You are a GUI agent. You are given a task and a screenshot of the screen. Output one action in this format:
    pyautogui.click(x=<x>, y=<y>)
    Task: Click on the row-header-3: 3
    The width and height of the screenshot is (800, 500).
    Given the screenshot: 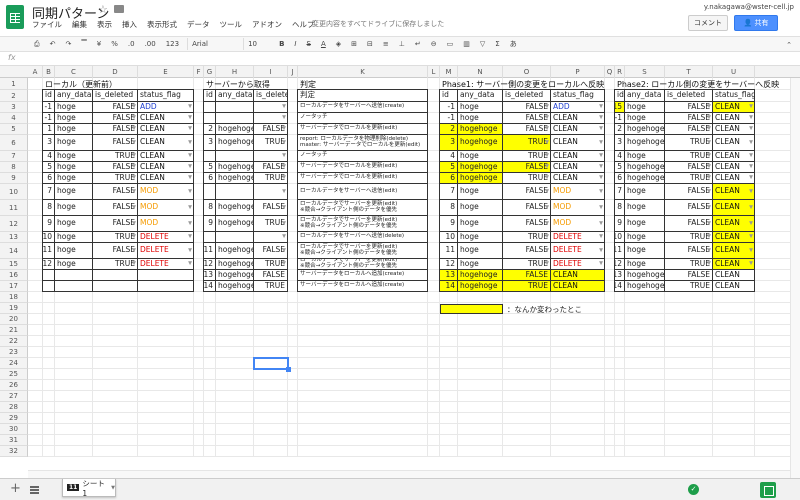 What is the action you would take?
    pyautogui.click(x=14, y=107)
    